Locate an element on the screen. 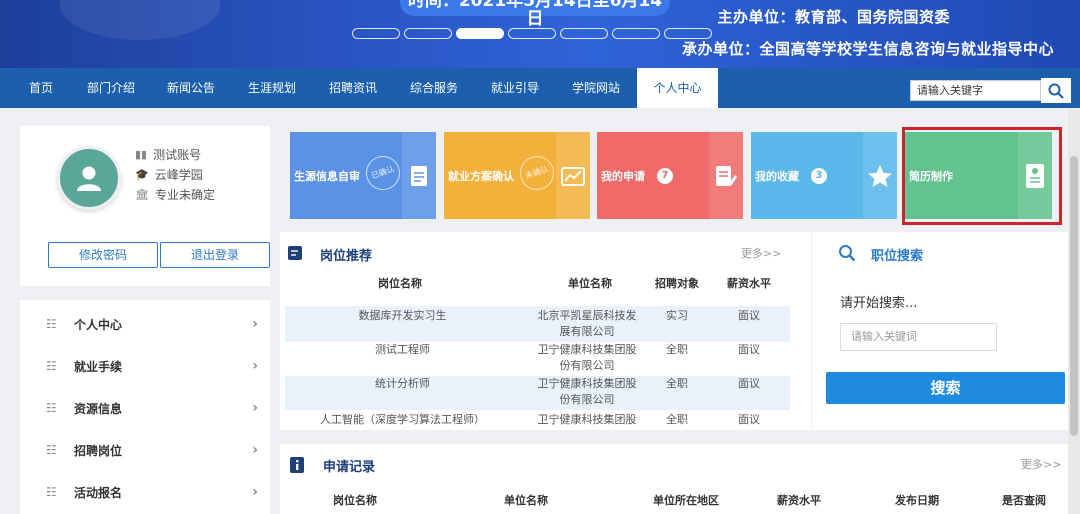 This screenshot has width=1080, height=514. tile-my-applications: 我的申请 7 is located at coordinates (670, 175).